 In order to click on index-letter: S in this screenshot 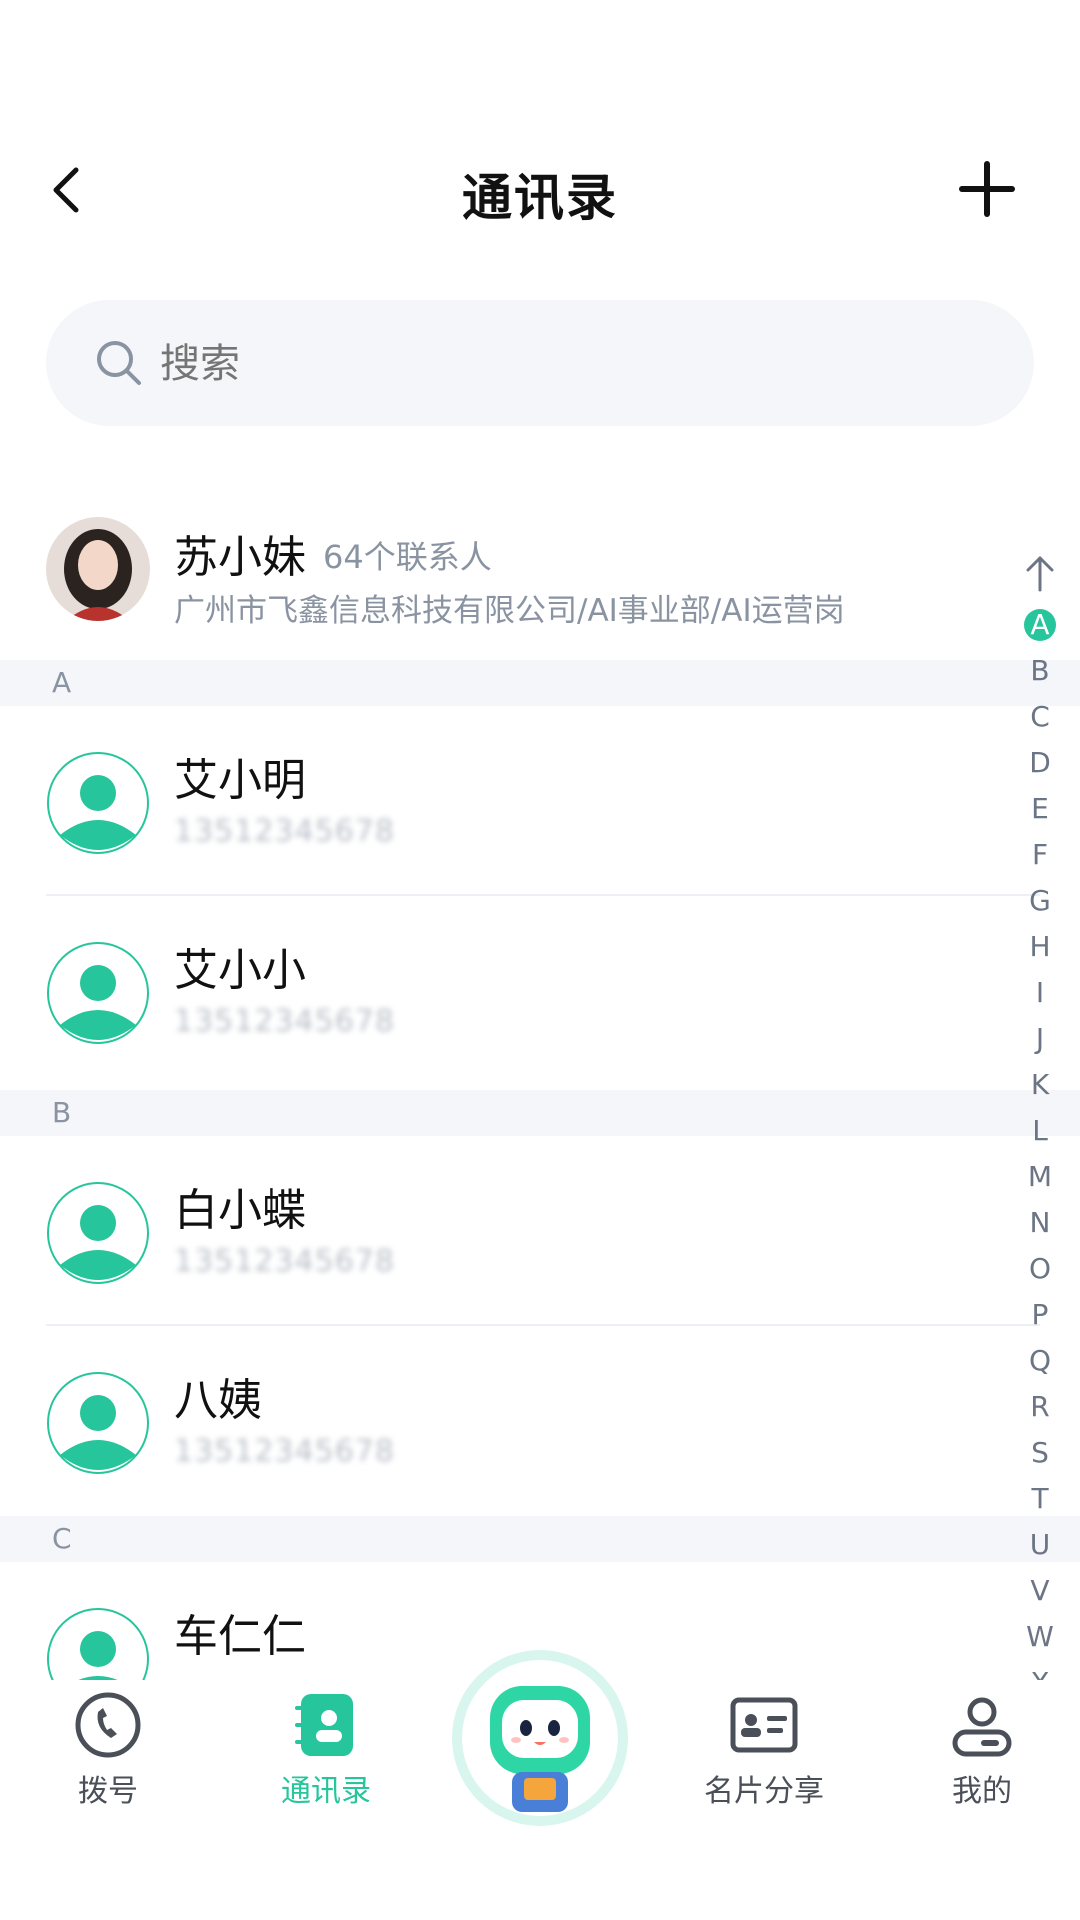, I will do `click(1040, 1453)`.